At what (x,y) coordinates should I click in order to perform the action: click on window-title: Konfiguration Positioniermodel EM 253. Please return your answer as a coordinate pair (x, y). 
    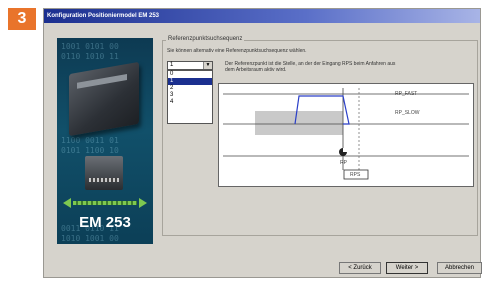
    Looking at the image, I should click on (262, 16).